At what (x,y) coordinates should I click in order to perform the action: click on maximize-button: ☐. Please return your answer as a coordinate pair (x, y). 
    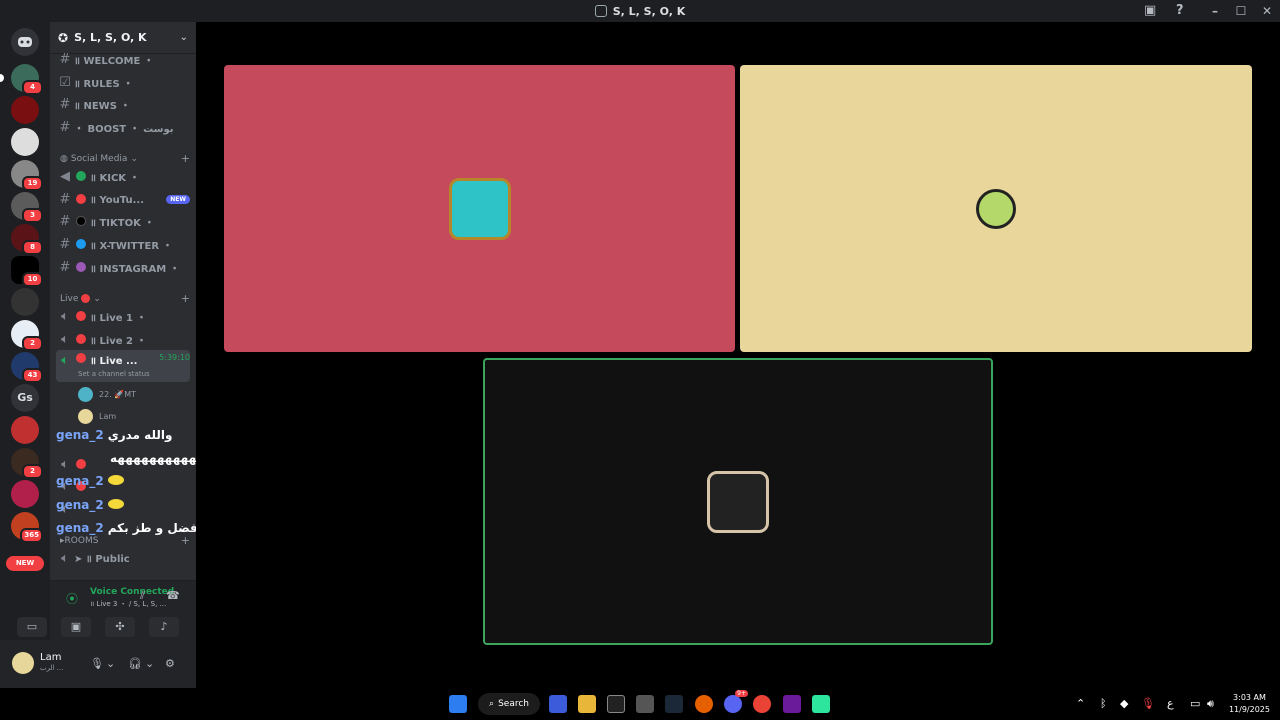
    Looking at the image, I should click on (1241, 11).